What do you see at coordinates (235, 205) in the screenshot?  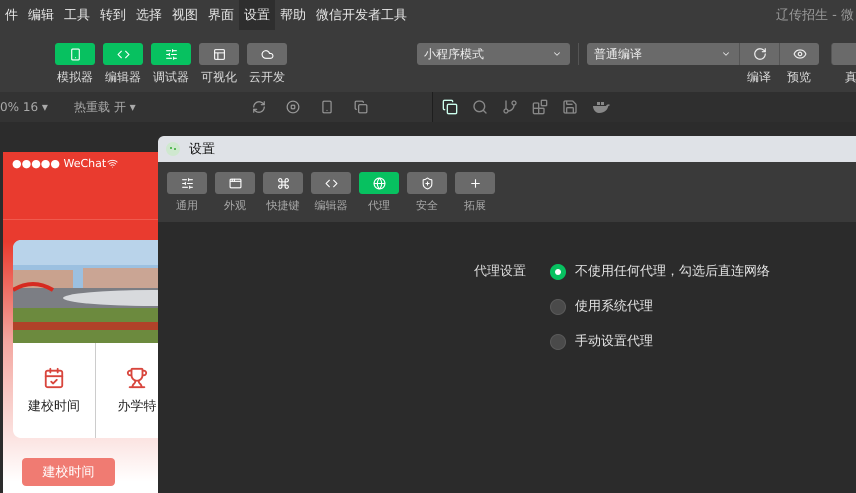 I see `tab-label: 外观` at bounding box center [235, 205].